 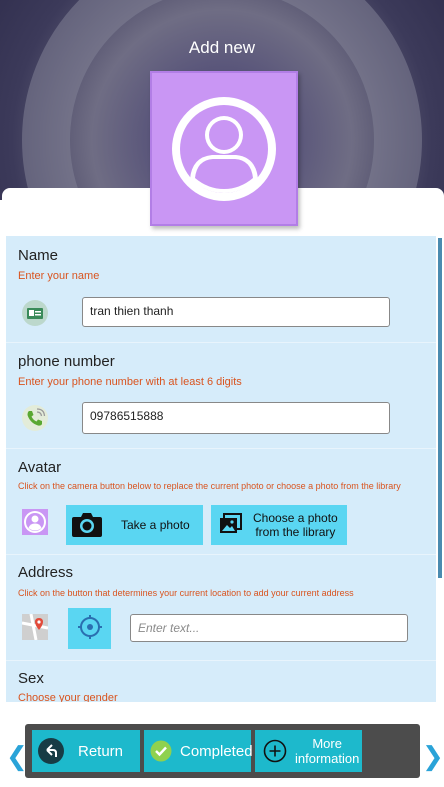 I want to click on more-information-button: More information, so click(x=308, y=751).